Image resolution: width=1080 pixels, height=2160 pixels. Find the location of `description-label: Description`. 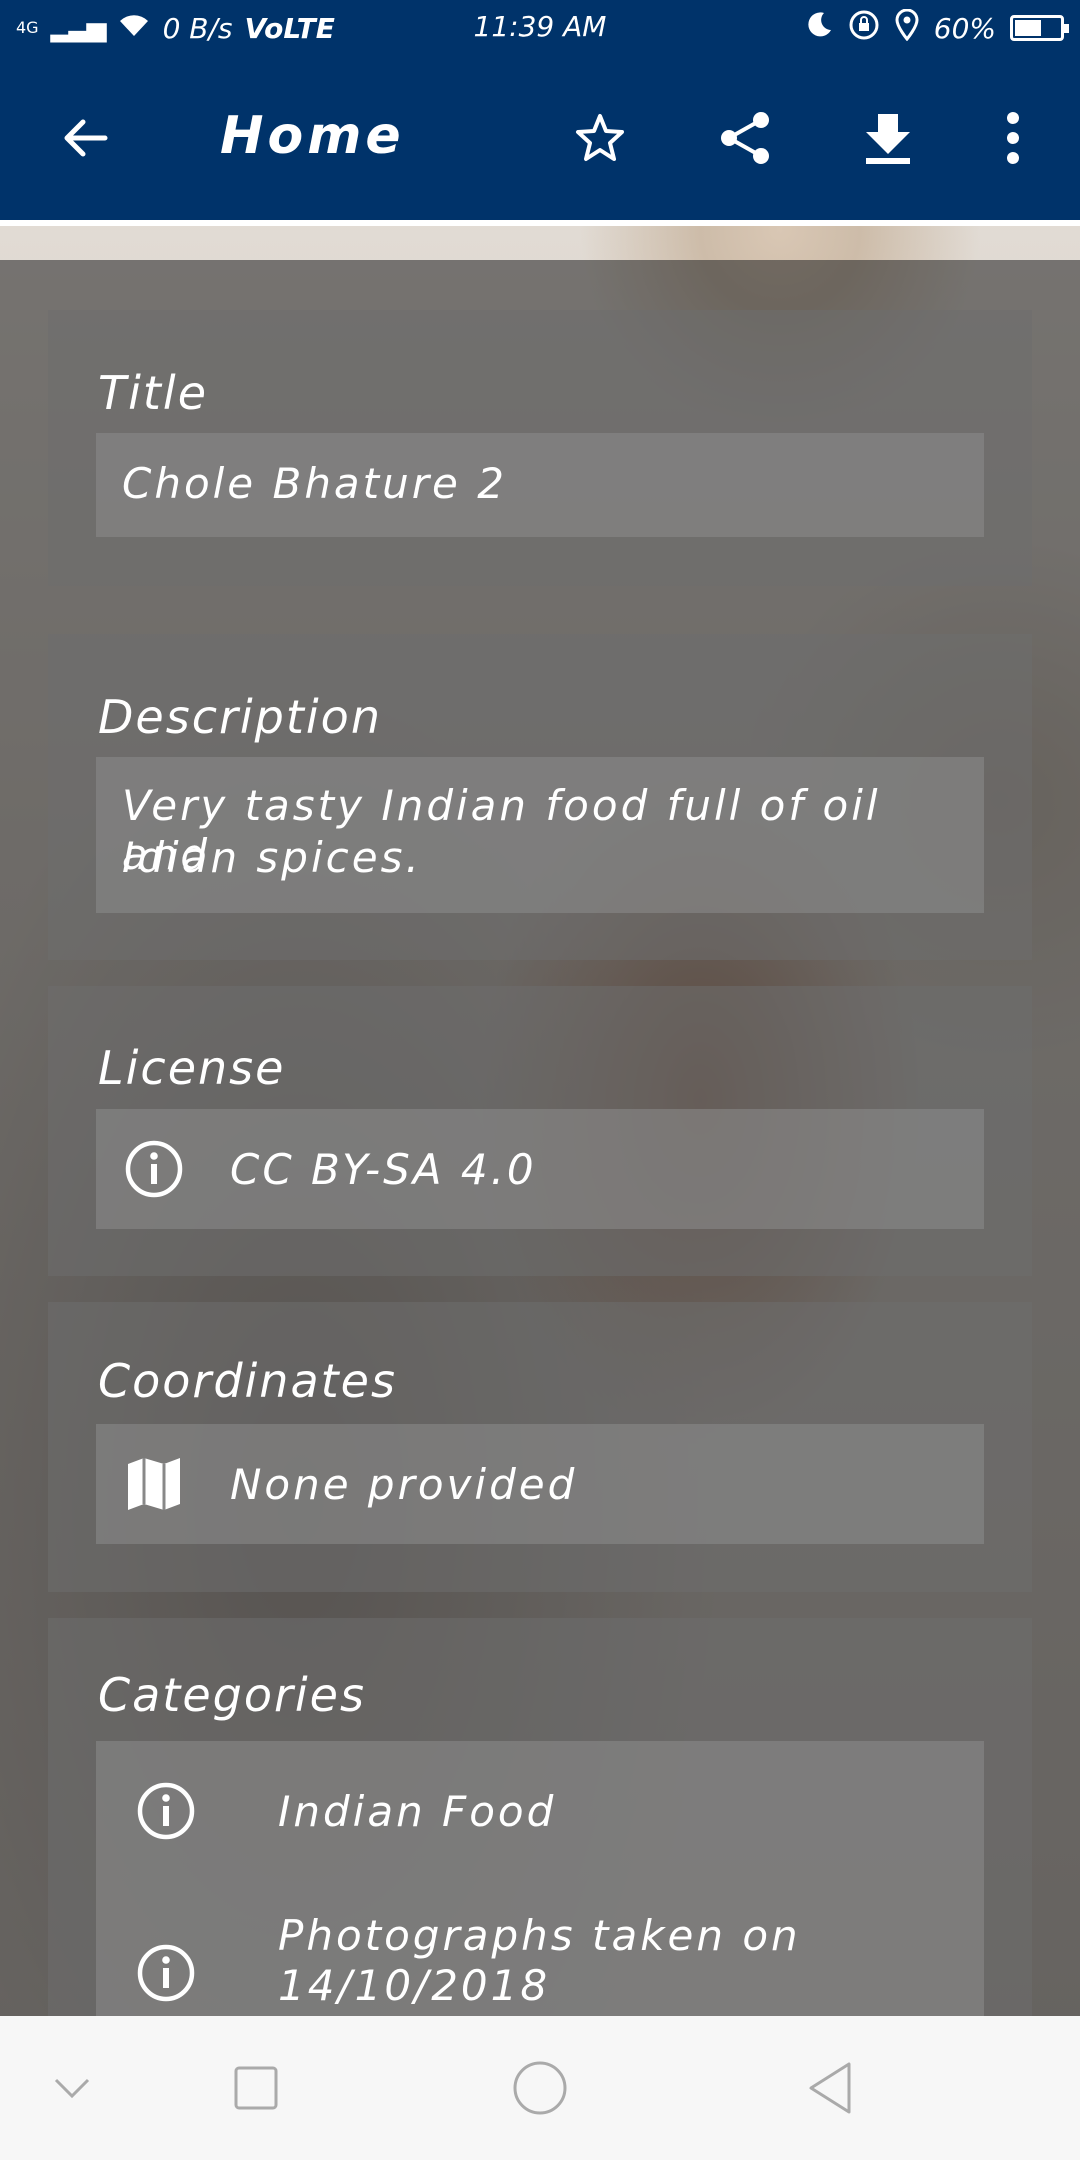

description-label: Description is located at coordinates (240, 717).